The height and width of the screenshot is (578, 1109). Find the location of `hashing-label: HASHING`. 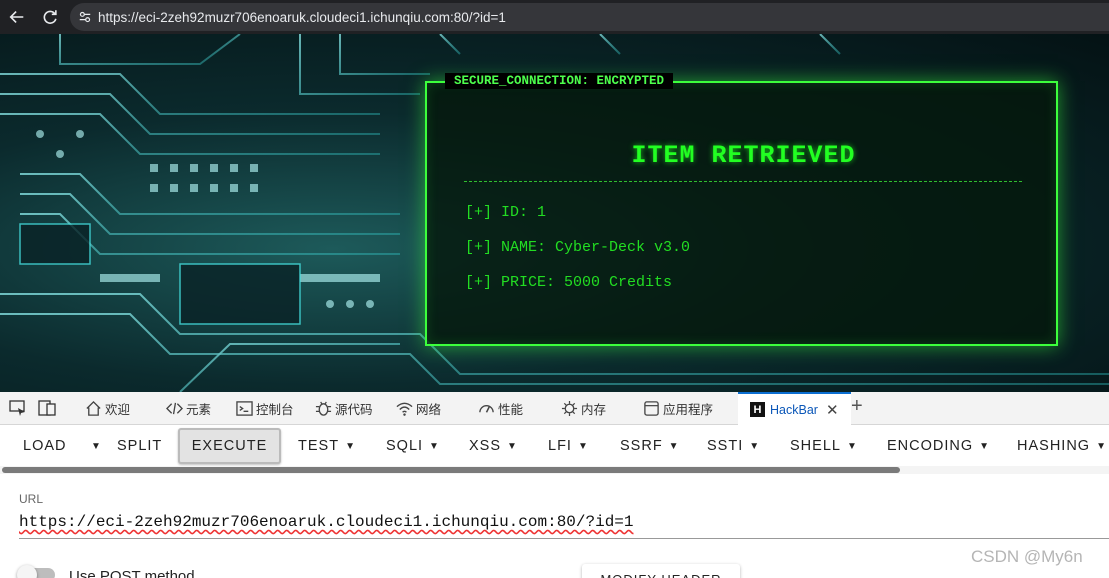

hashing-label: HASHING is located at coordinates (1054, 446).